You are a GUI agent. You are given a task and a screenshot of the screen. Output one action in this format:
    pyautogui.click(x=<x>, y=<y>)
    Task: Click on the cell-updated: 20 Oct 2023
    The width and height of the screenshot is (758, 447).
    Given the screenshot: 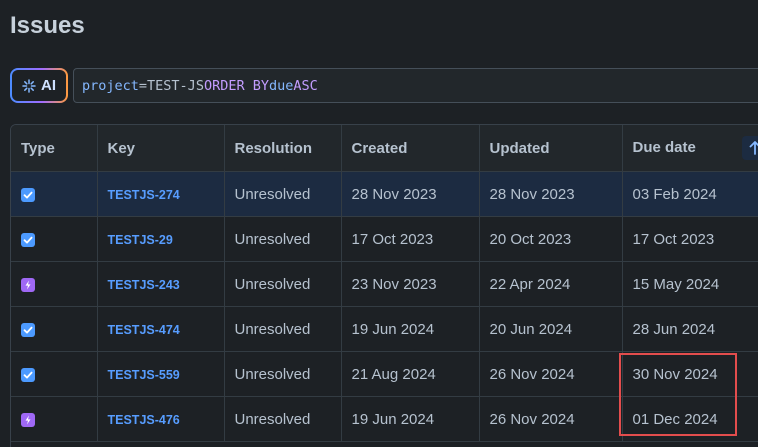 What is the action you would take?
    pyautogui.click(x=551, y=239)
    